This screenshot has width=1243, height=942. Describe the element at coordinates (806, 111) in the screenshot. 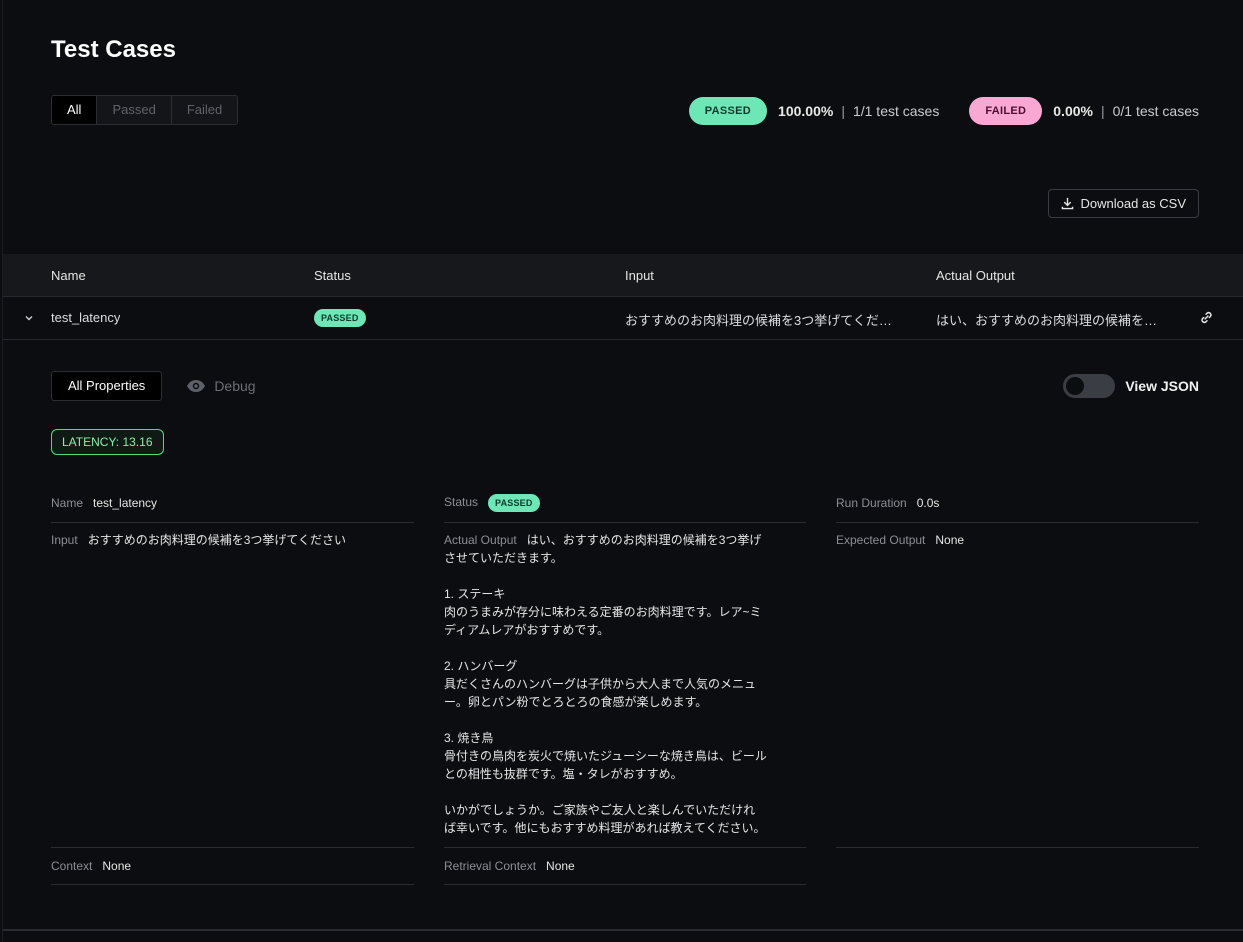

I see `passed-percentage: 100.00%` at that location.